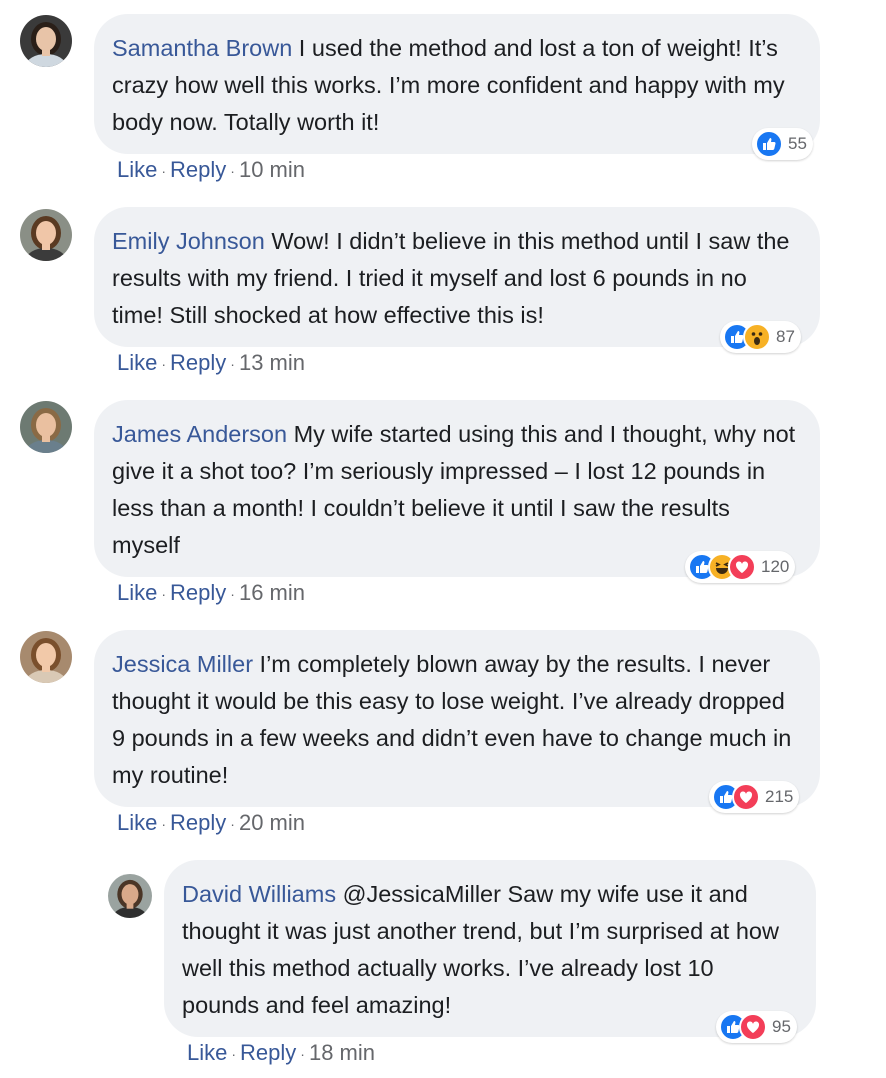 The height and width of the screenshot is (1078, 886). I want to click on reaction-summary: 87, so click(760, 337).